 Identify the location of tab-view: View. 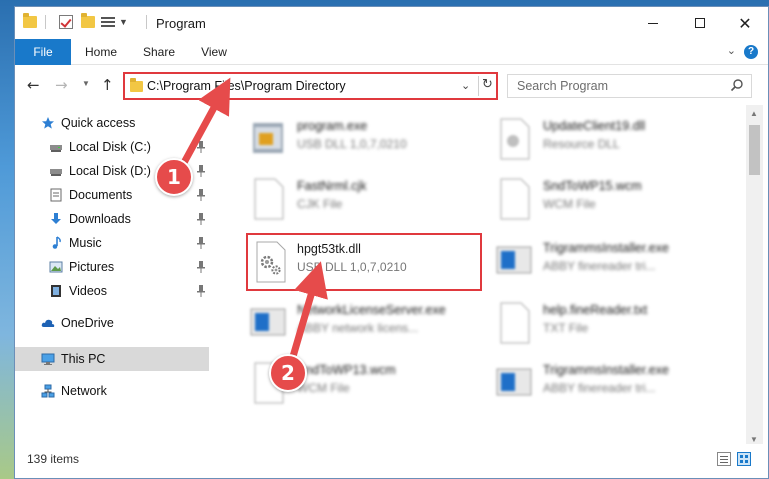
(214, 52).